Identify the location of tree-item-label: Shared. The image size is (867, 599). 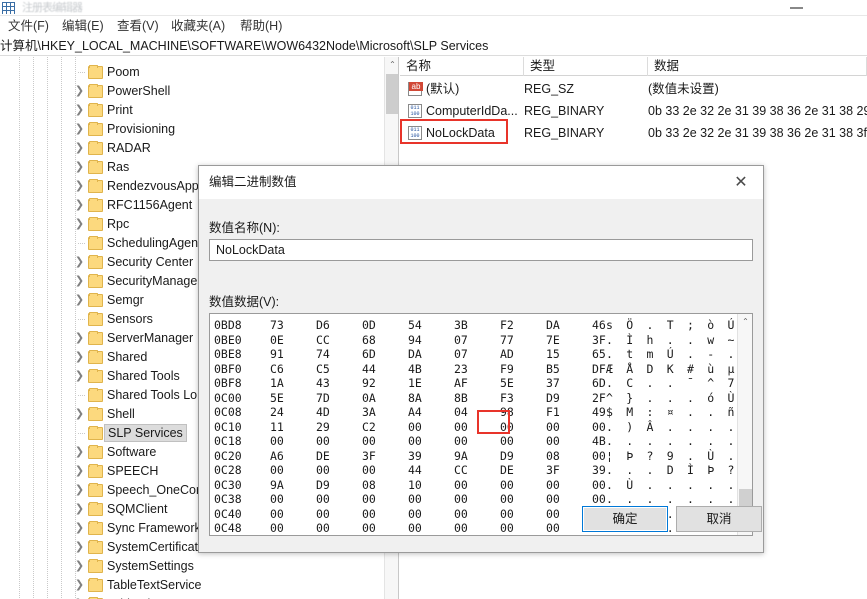
(127, 357).